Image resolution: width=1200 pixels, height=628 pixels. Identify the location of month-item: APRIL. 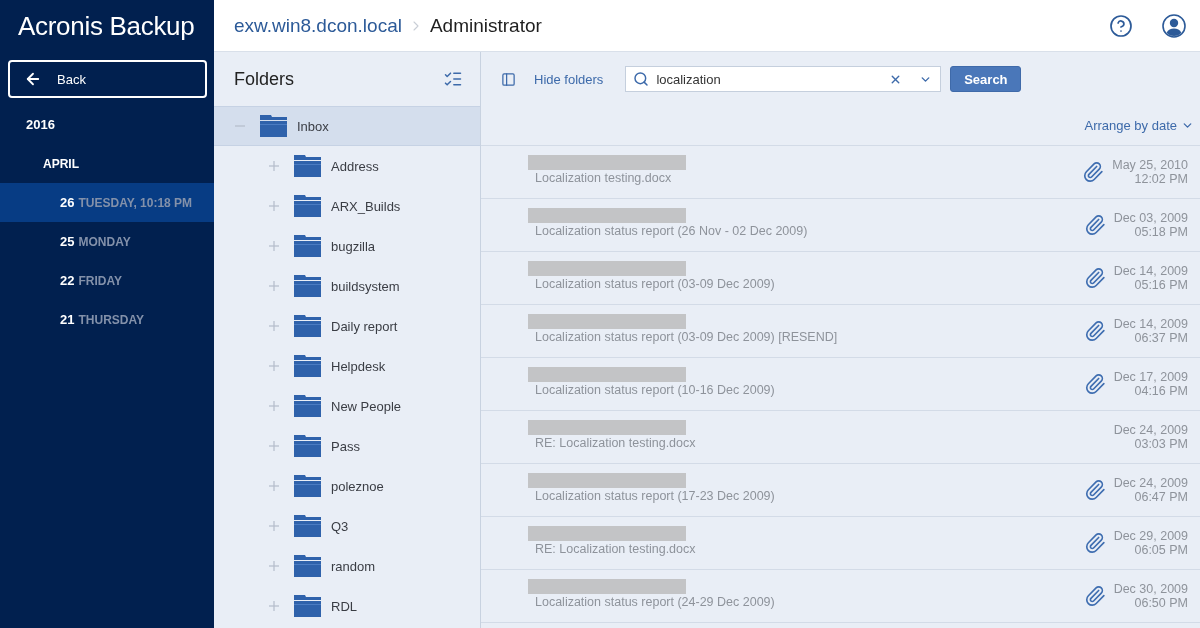
(107, 163).